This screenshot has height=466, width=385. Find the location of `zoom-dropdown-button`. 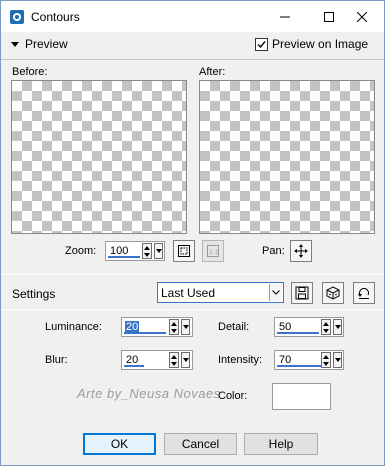

zoom-dropdown-button is located at coordinates (158, 251).